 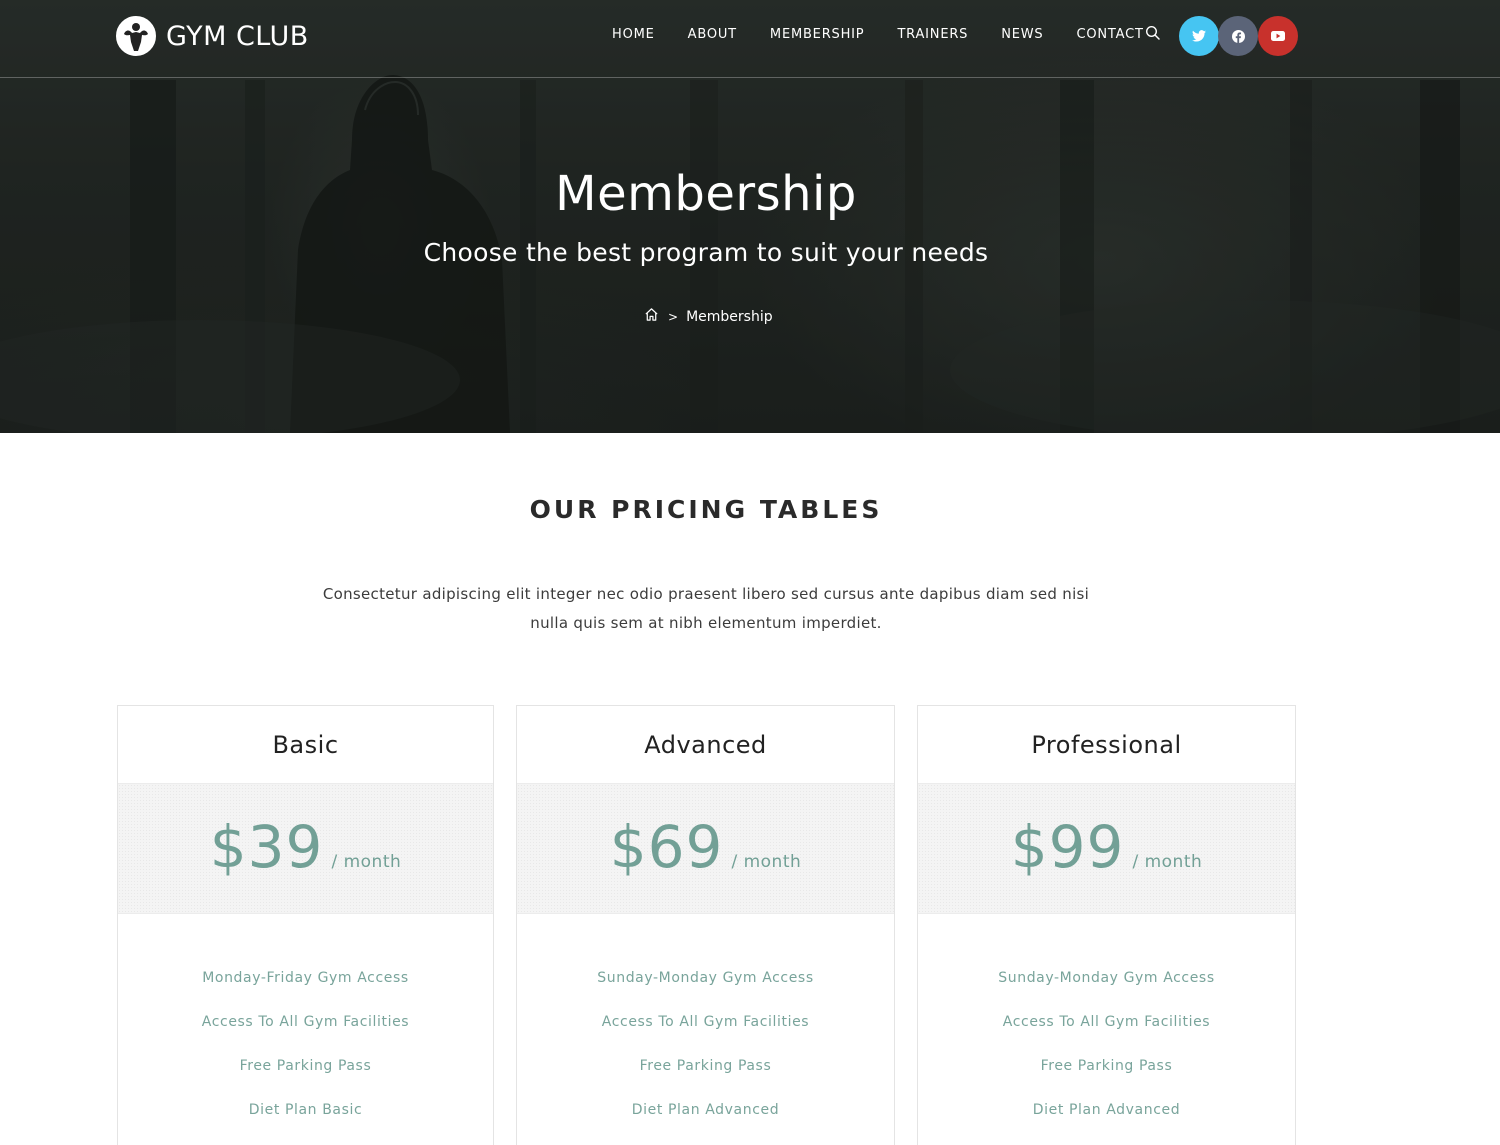 I want to click on plan-price-box: $99 / month, so click(x=1106, y=849).